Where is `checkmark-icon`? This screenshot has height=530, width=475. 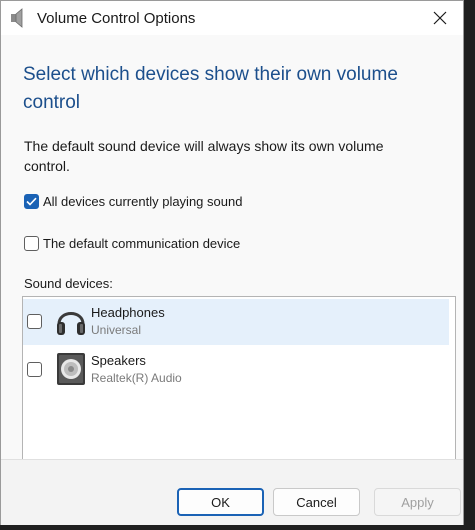 checkmark-icon is located at coordinates (31, 201).